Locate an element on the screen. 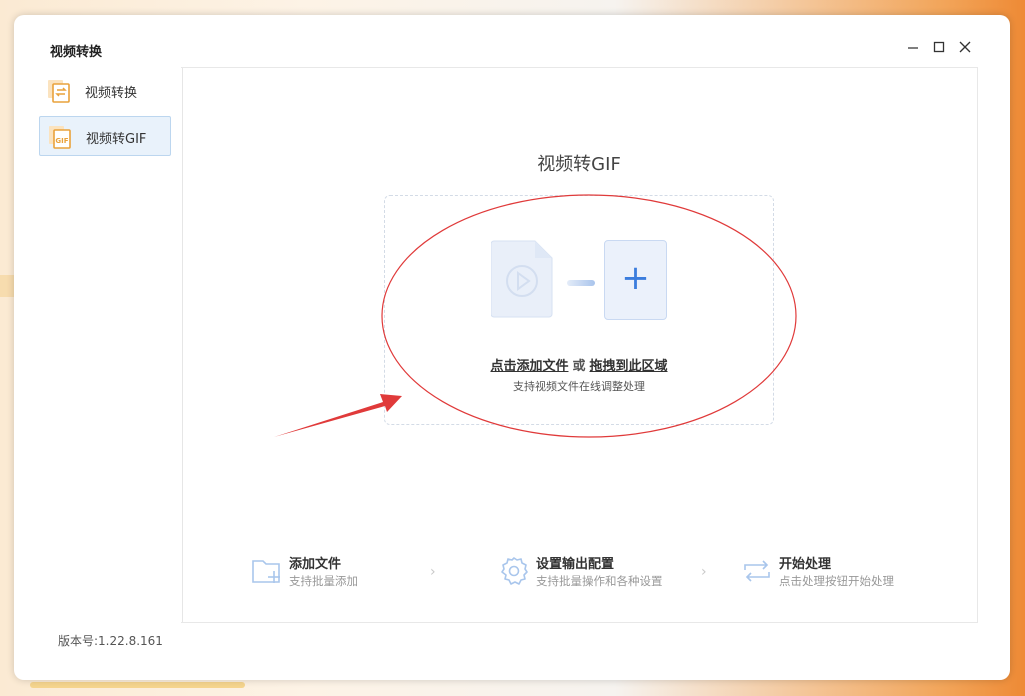 This screenshot has width=1025, height=696. svg-text: GIF is located at coordinates (61, 141).